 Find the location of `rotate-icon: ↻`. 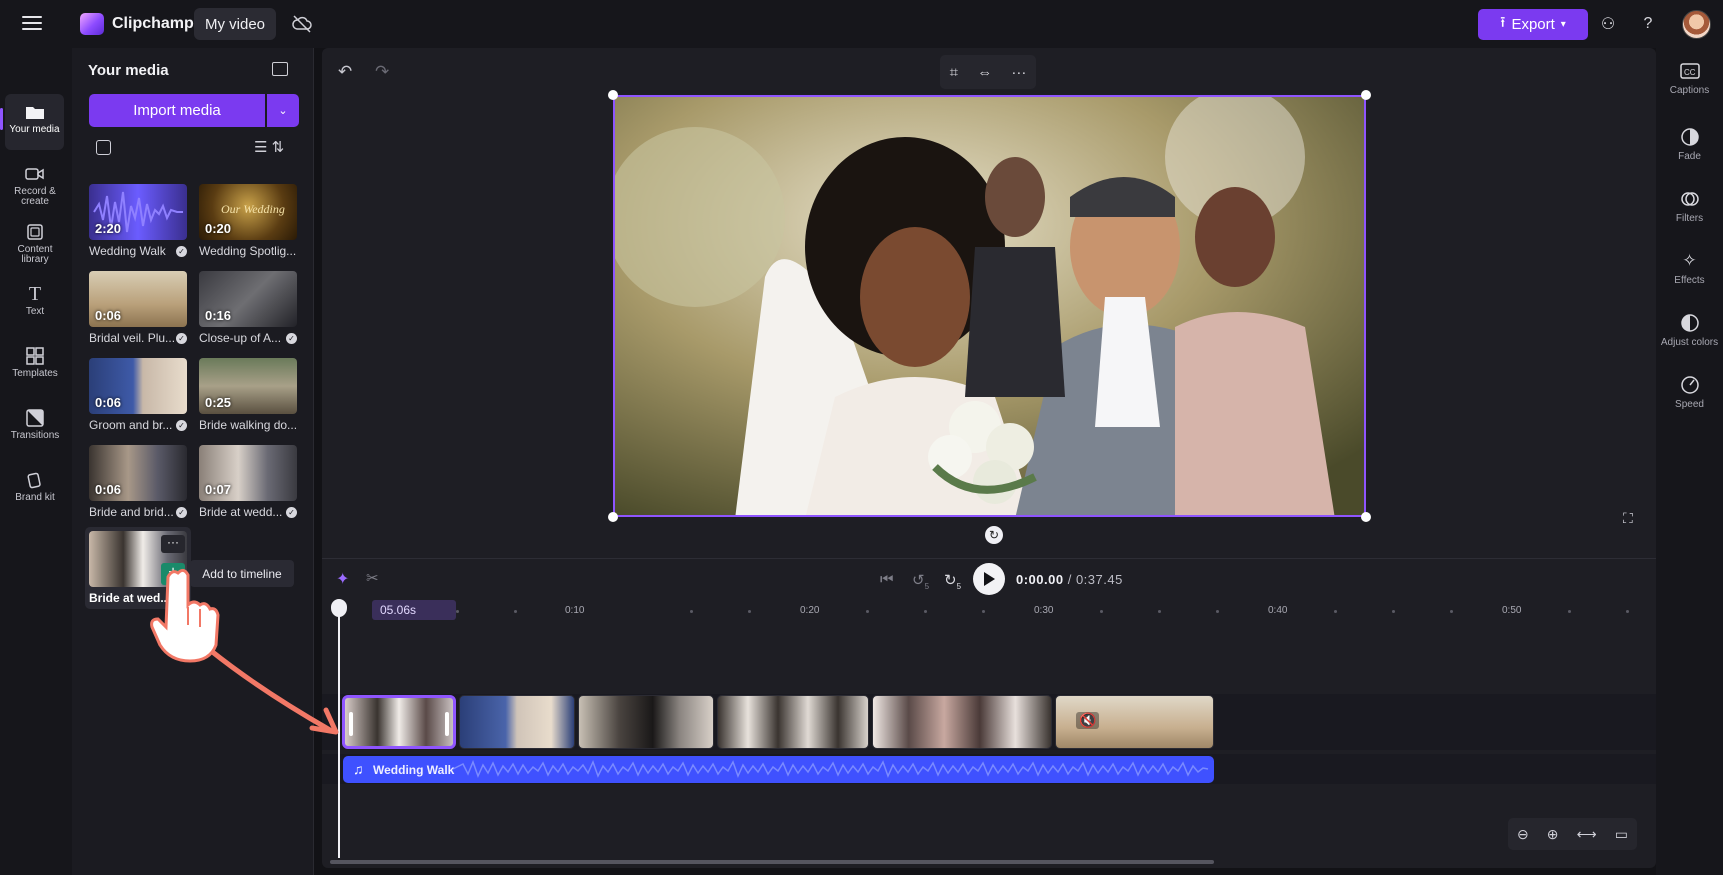

rotate-icon: ↻ is located at coordinates (994, 535).